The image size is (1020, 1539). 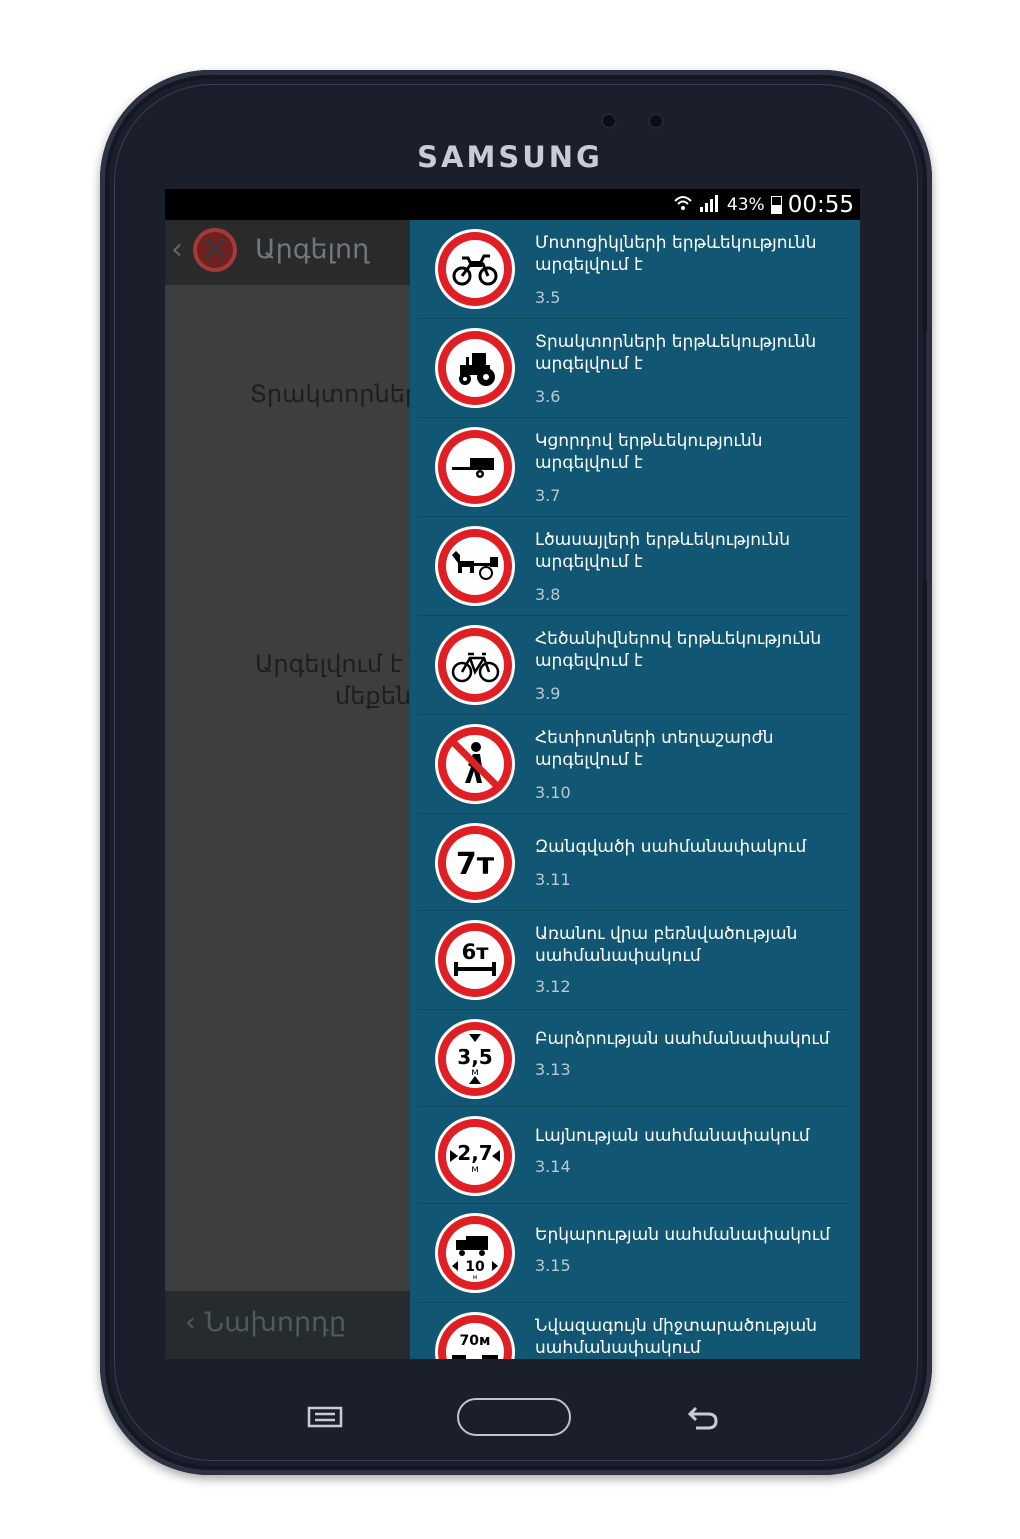 I want to click on length-limit-sign-icon: 10 м, so click(x=475, y=1253).